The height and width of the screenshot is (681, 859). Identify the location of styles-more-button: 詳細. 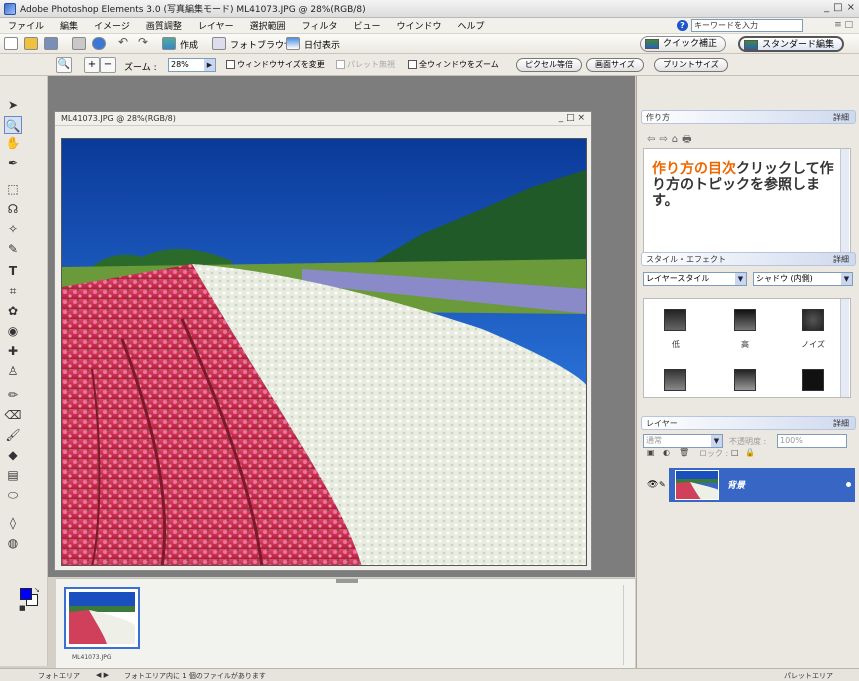
(841, 259).